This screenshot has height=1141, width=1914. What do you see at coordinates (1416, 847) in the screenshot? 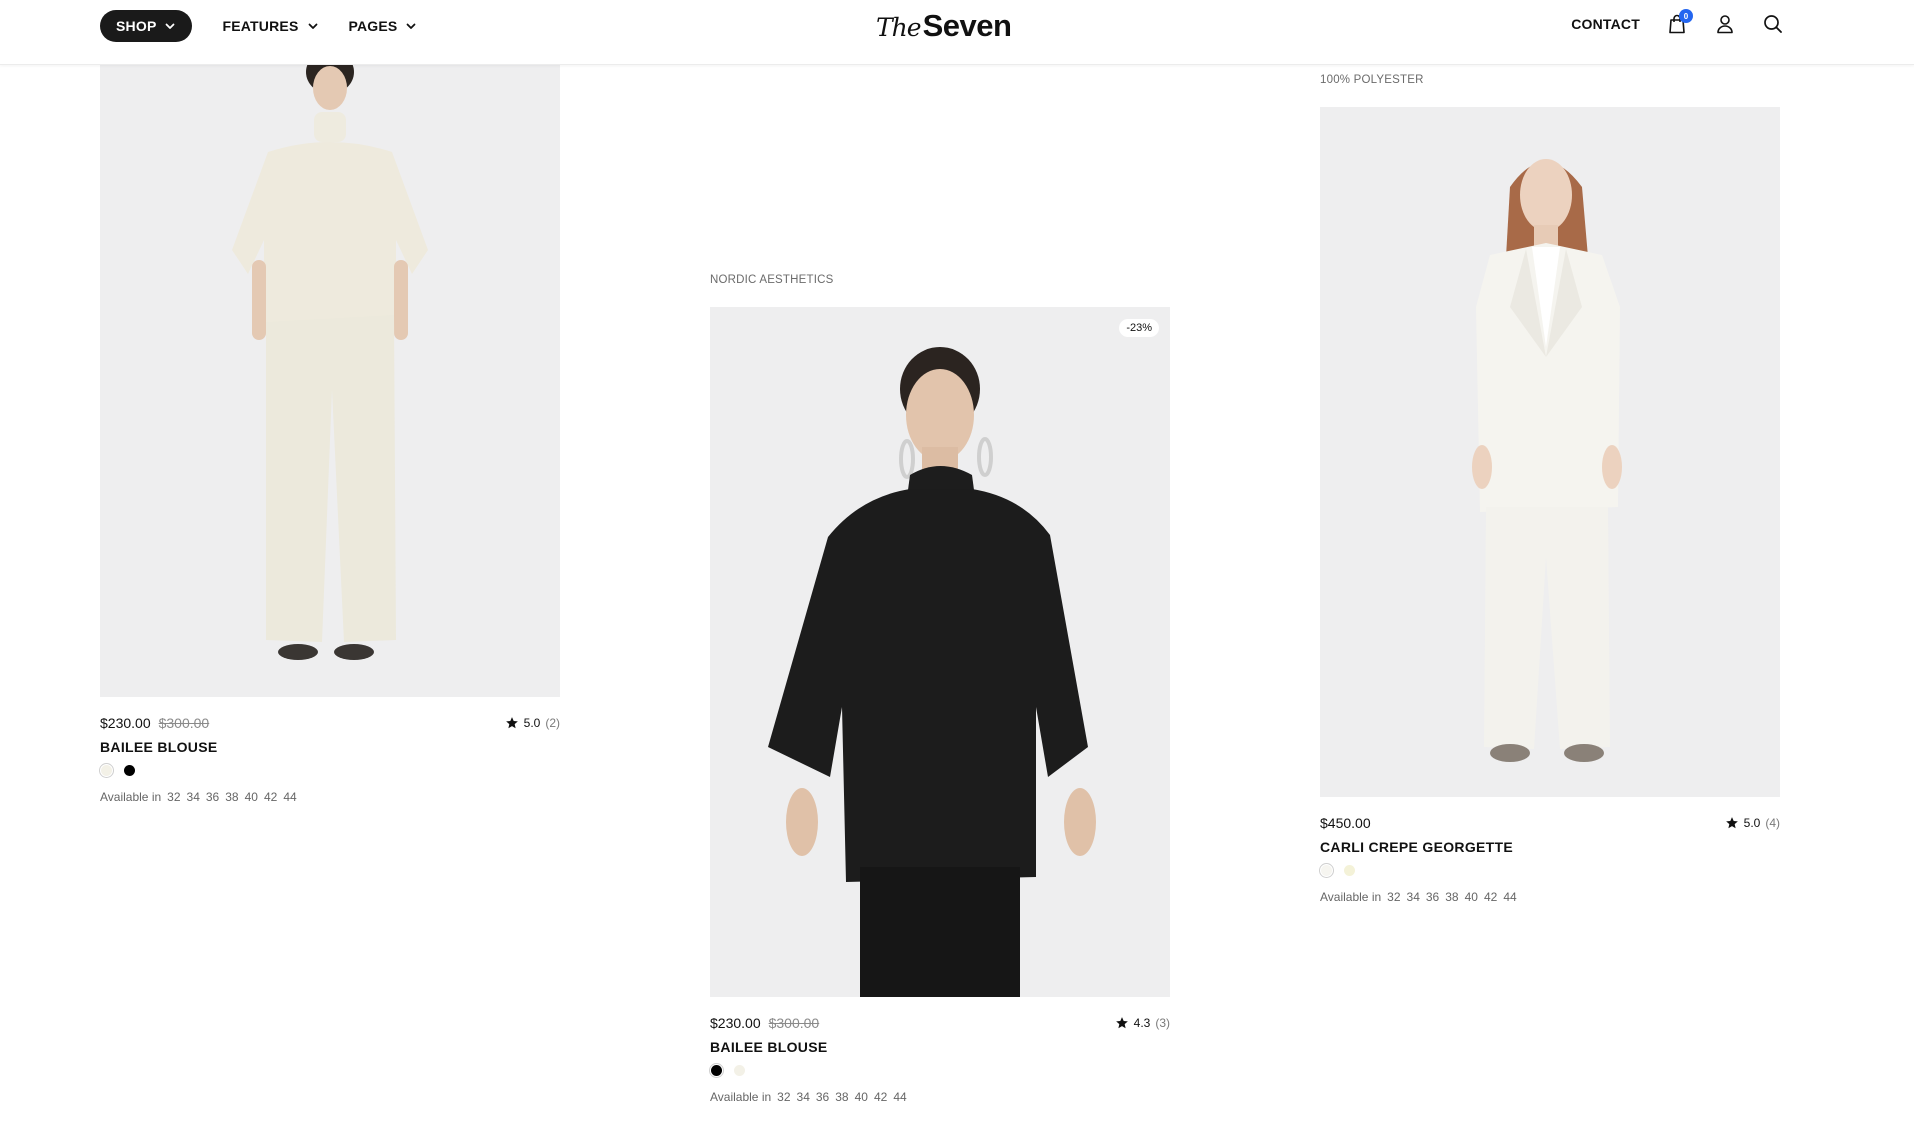
I see `product-title: CARLI CREPE GEORGETTE` at bounding box center [1416, 847].